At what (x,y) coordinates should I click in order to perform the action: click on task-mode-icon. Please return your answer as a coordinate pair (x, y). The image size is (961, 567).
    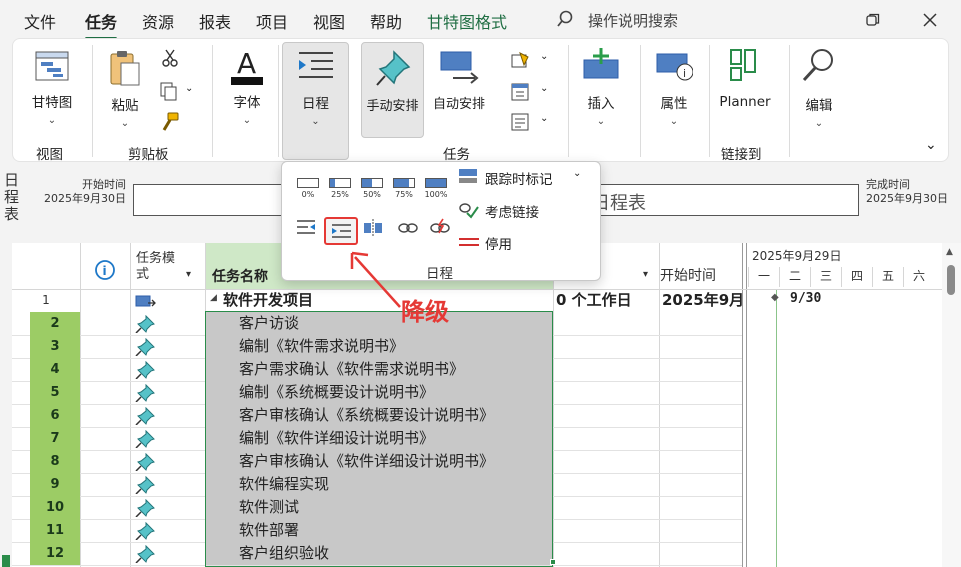
    Looking at the image, I should click on (521, 122).